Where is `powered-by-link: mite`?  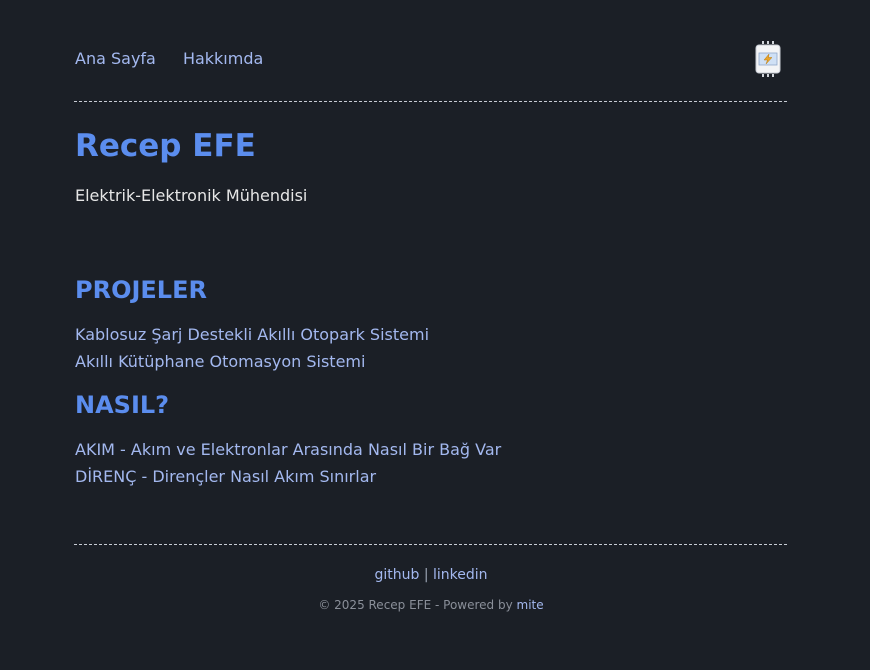
powered-by-link: mite is located at coordinates (530, 605).